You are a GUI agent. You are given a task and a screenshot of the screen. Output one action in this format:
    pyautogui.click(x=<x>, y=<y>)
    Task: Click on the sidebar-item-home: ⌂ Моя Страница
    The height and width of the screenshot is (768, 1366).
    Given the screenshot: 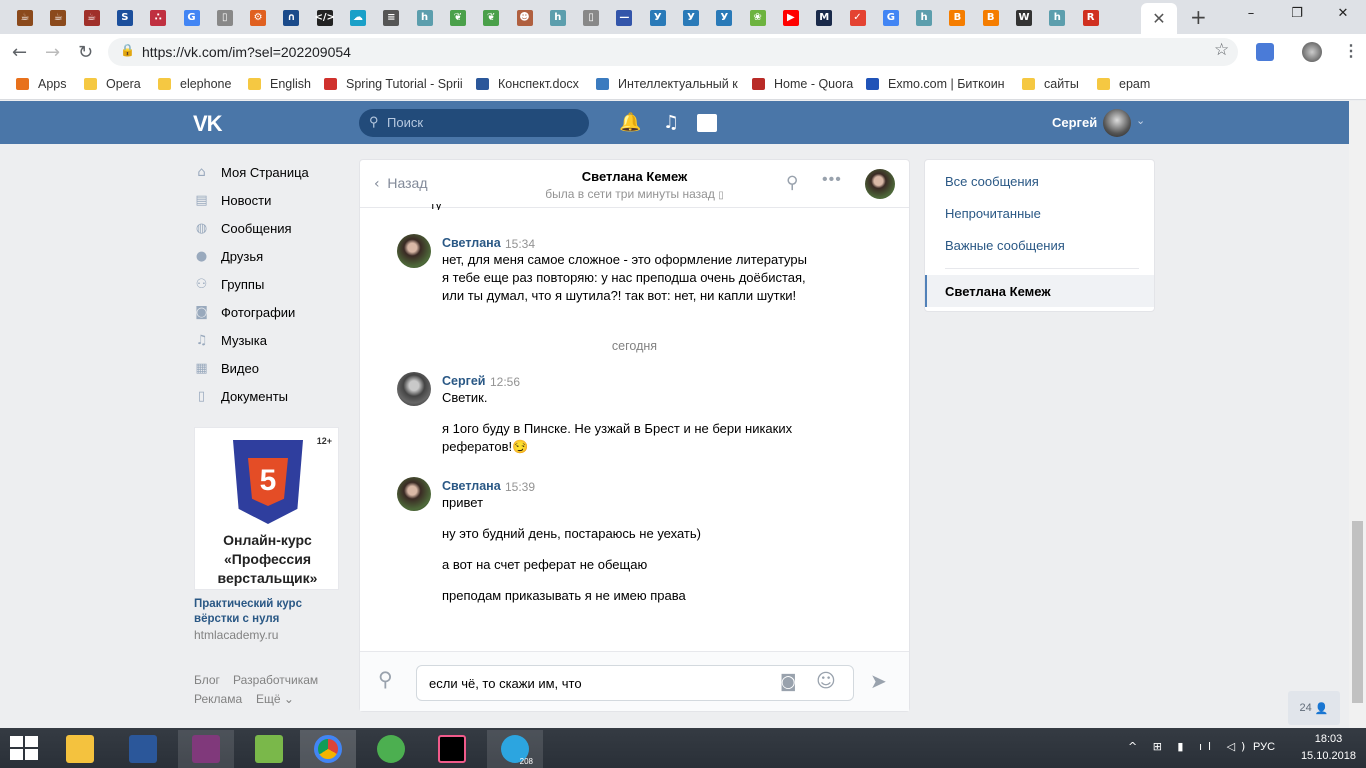 What is the action you would take?
    pyautogui.click(x=251, y=172)
    